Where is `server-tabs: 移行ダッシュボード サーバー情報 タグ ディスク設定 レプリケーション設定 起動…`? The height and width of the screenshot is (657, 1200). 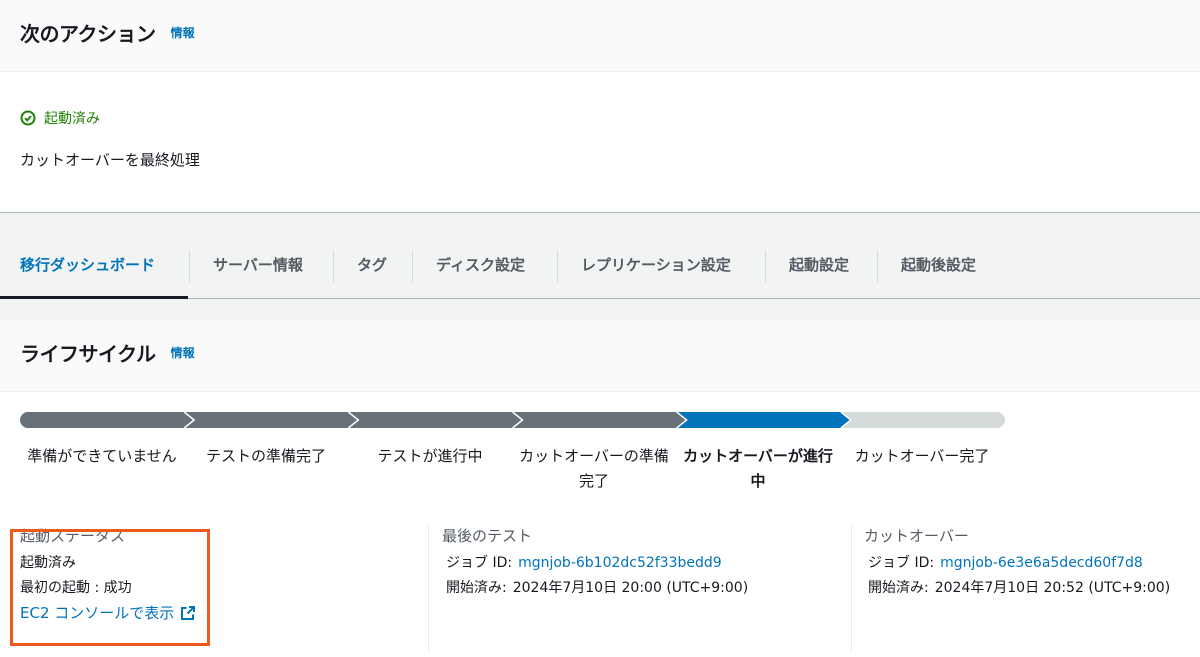 server-tabs: 移行ダッシュボード サーバー情報 タグ ディスク設定 レプリケーション設定 起動… is located at coordinates (600, 265).